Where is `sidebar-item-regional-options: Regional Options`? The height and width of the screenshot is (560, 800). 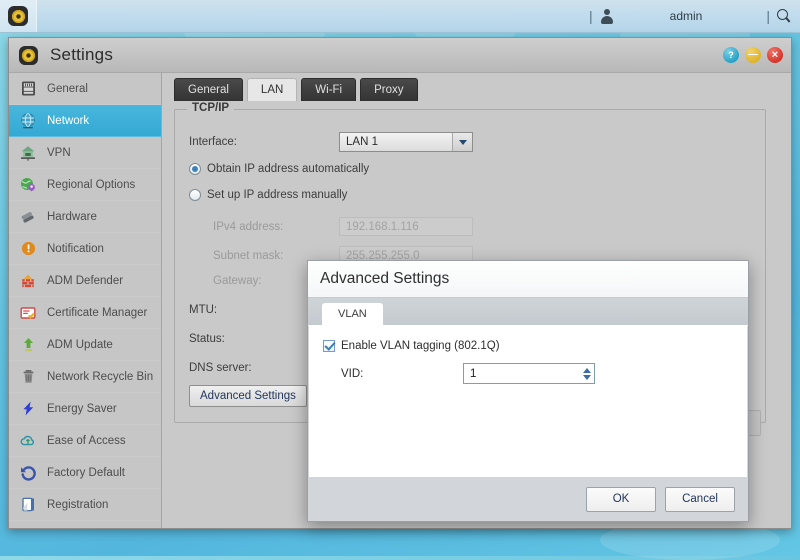 sidebar-item-regional-options: Regional Options is located at coordinates (85, 185).